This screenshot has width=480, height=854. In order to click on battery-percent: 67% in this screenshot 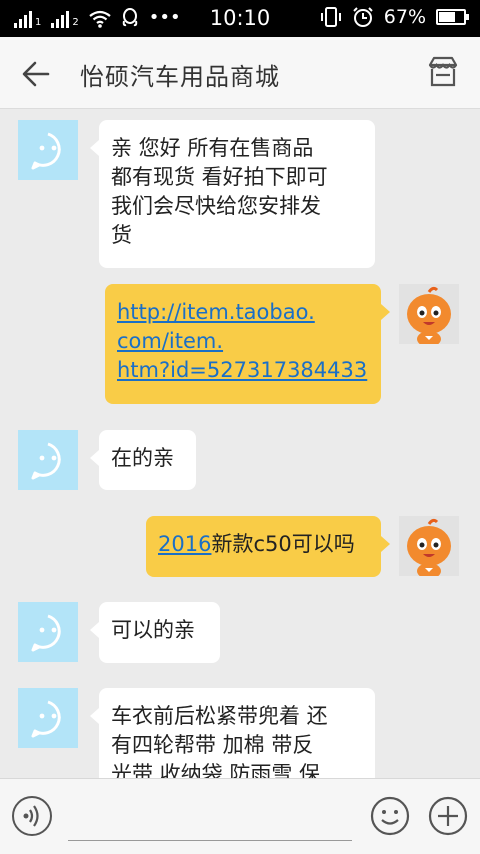, I will do `click(404, 17)`.